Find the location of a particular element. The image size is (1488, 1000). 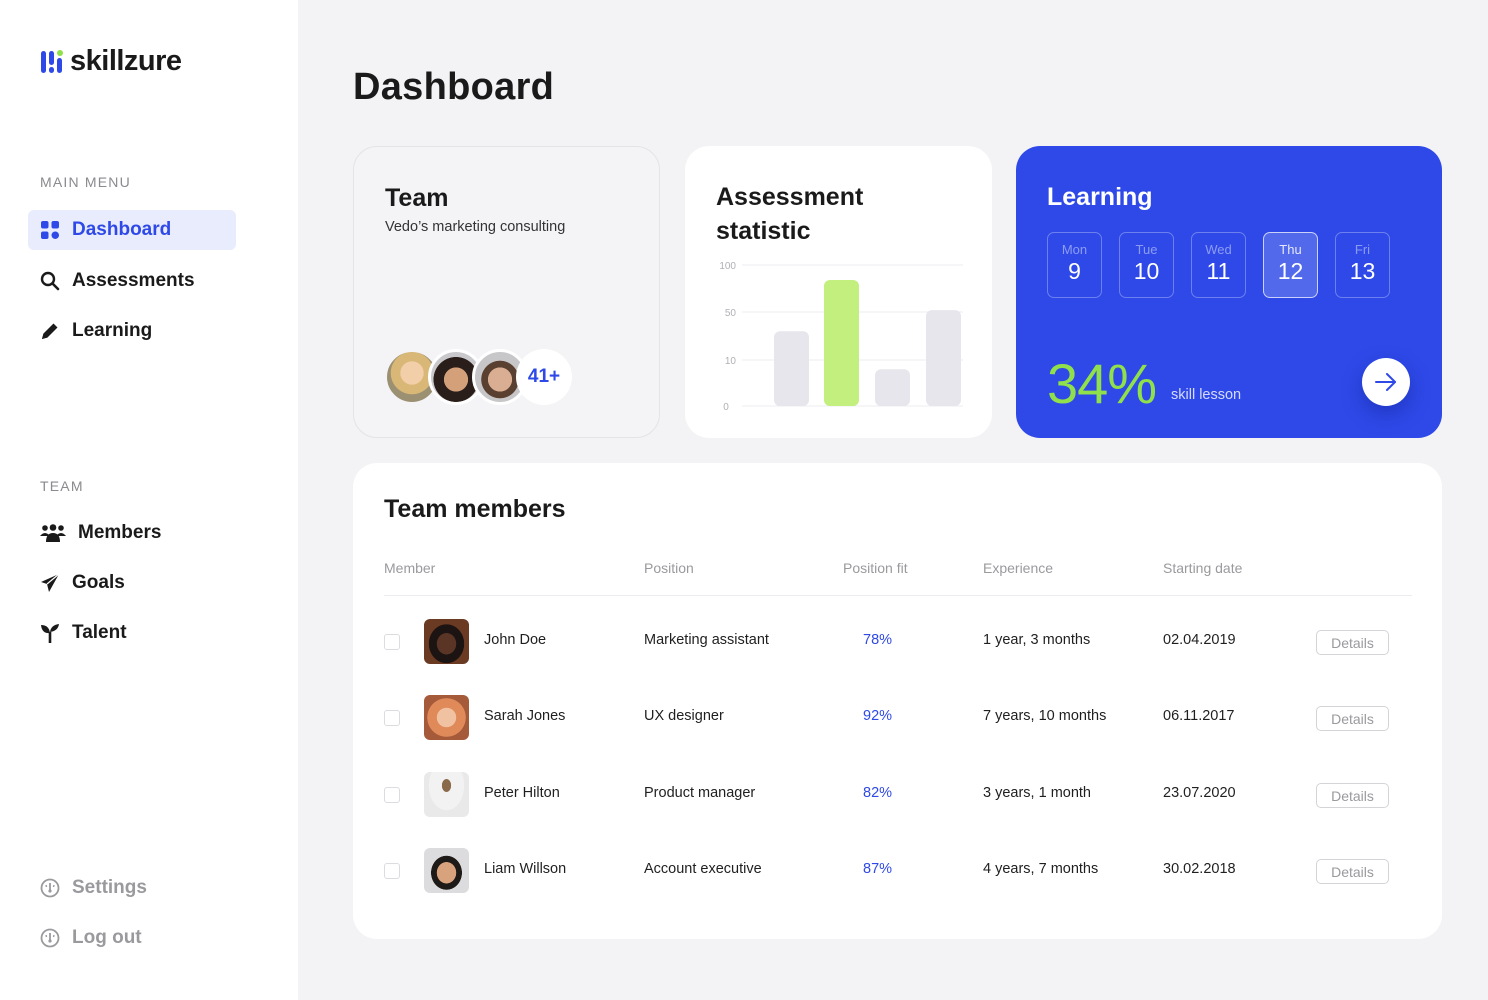

member-start-date: 23.07.2020 is located at coordinates (1199, 793).